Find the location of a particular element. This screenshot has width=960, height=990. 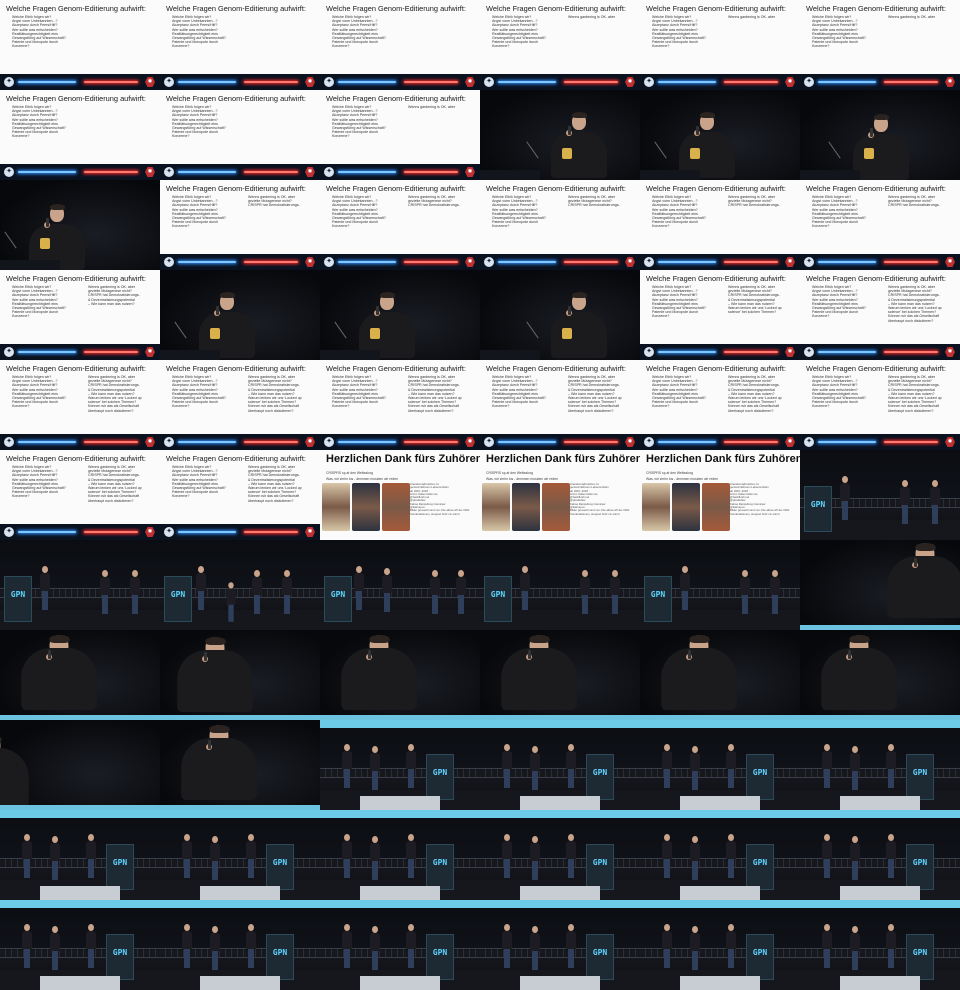

speaker-body is located at coordinates (539, 679).